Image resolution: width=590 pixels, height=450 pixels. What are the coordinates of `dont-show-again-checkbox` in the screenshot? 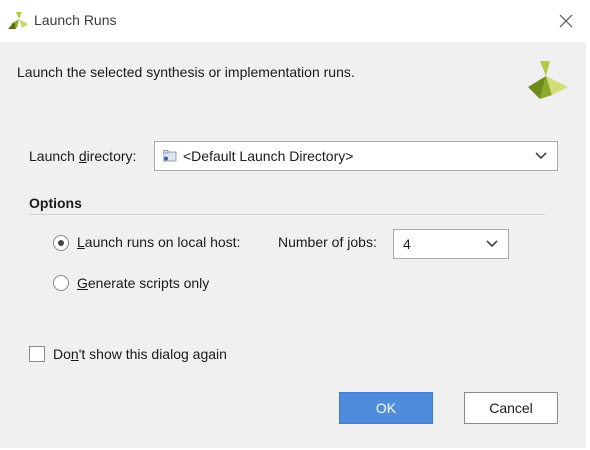 It's located at (37, 354).